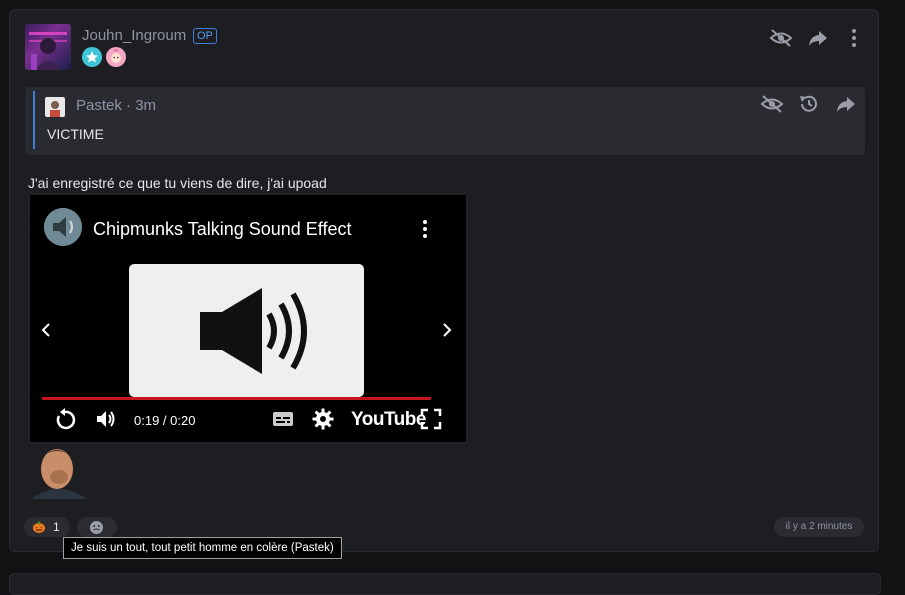  What do you see at coordinates (388, 420) in the screenshot?
I see `youtube-logo: YouTube` at bounding box center [388, 420].